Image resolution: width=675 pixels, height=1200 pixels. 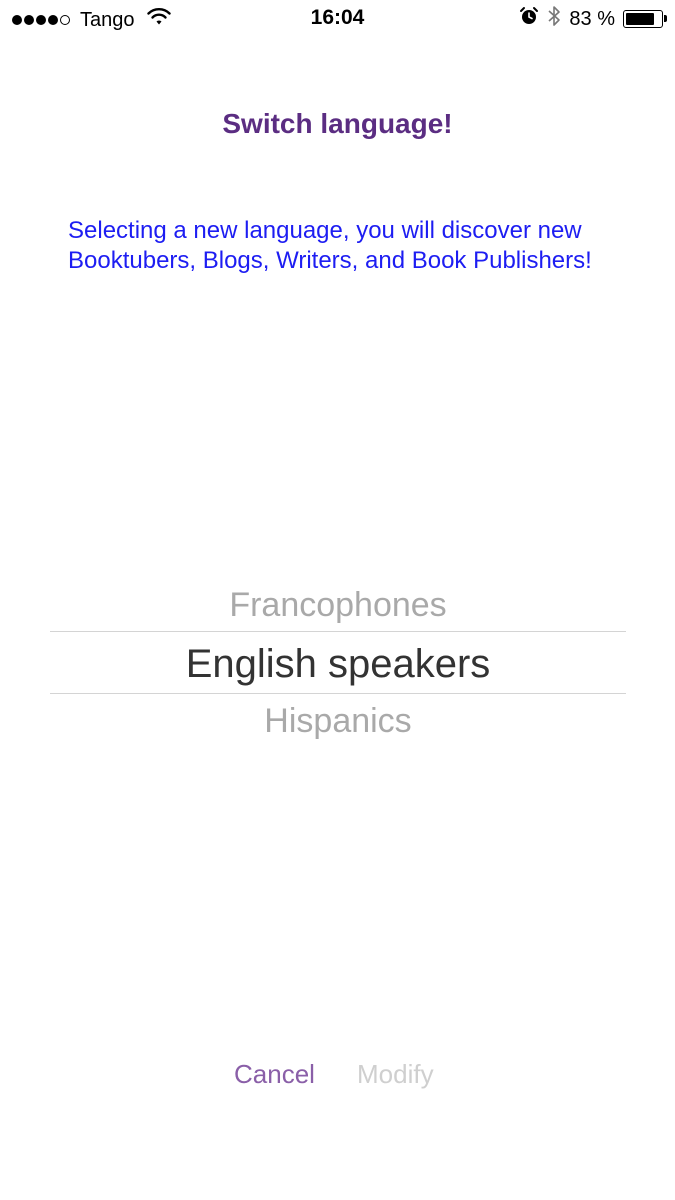 I want to click on picker-option-english-speakers: English speakers, so click(x=338, y=664).